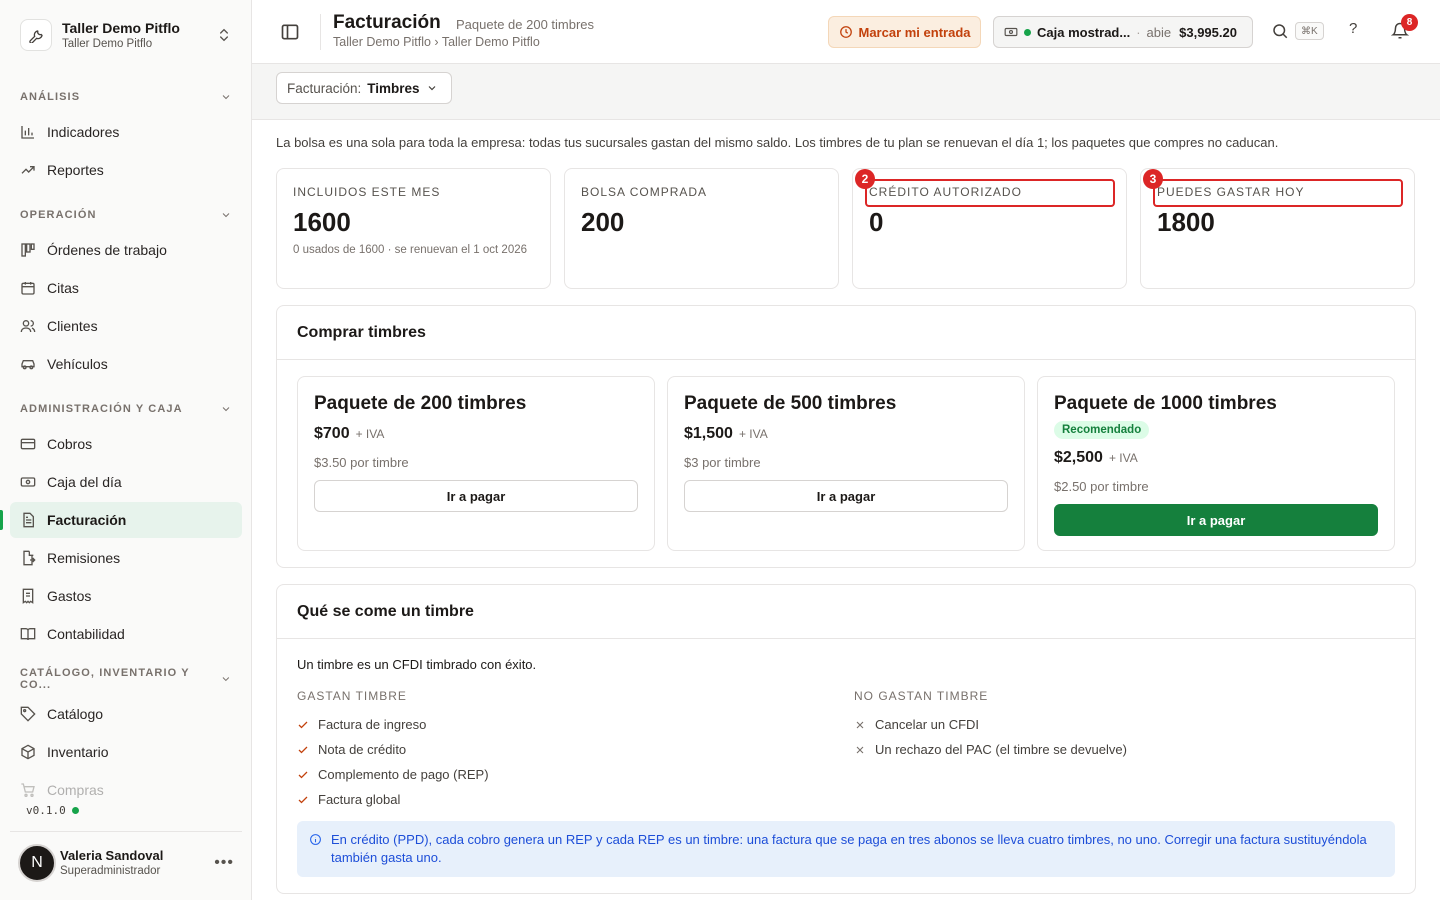 This screenshot has height=900, width=1440. I want to click on section-title: ADMINISTRACIÓN Y CAJA, so click(101, 409).